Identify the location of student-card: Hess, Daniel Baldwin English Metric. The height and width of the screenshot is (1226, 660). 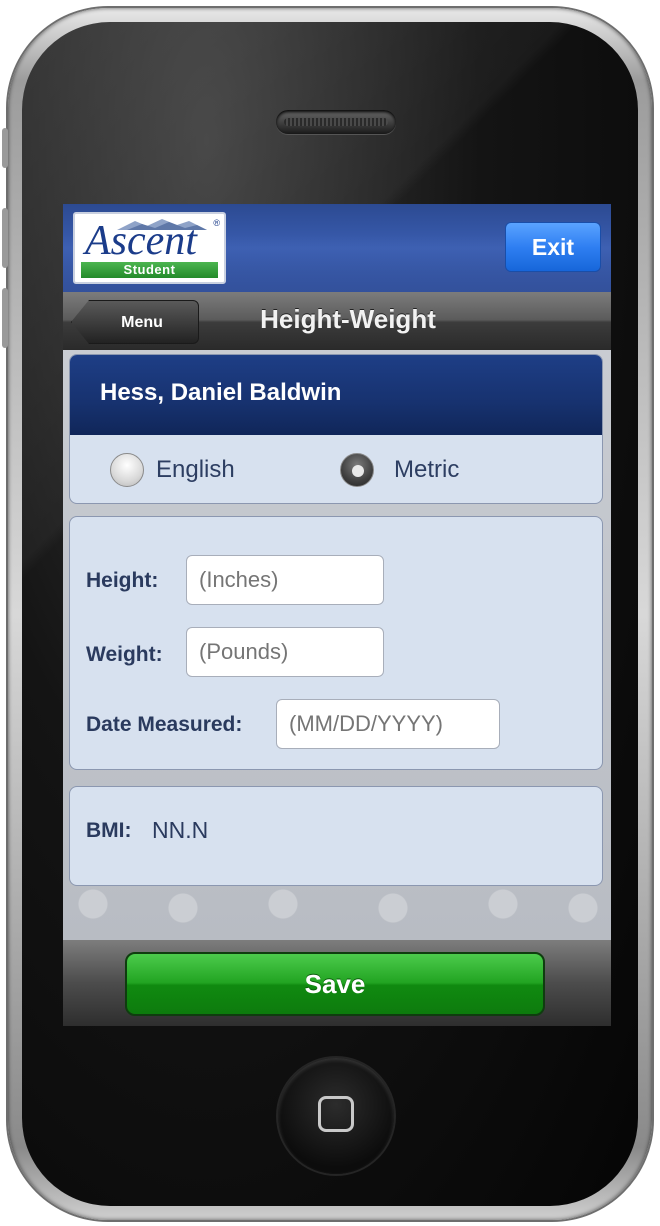
(336, 429).